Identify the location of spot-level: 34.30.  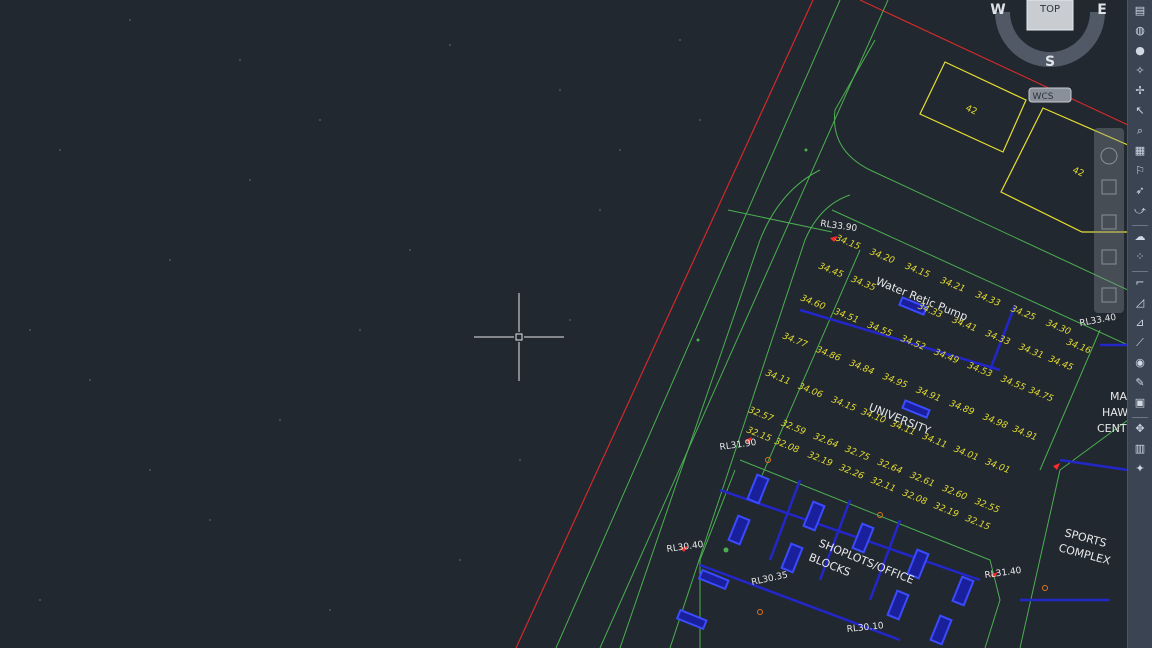
(1058, 328).